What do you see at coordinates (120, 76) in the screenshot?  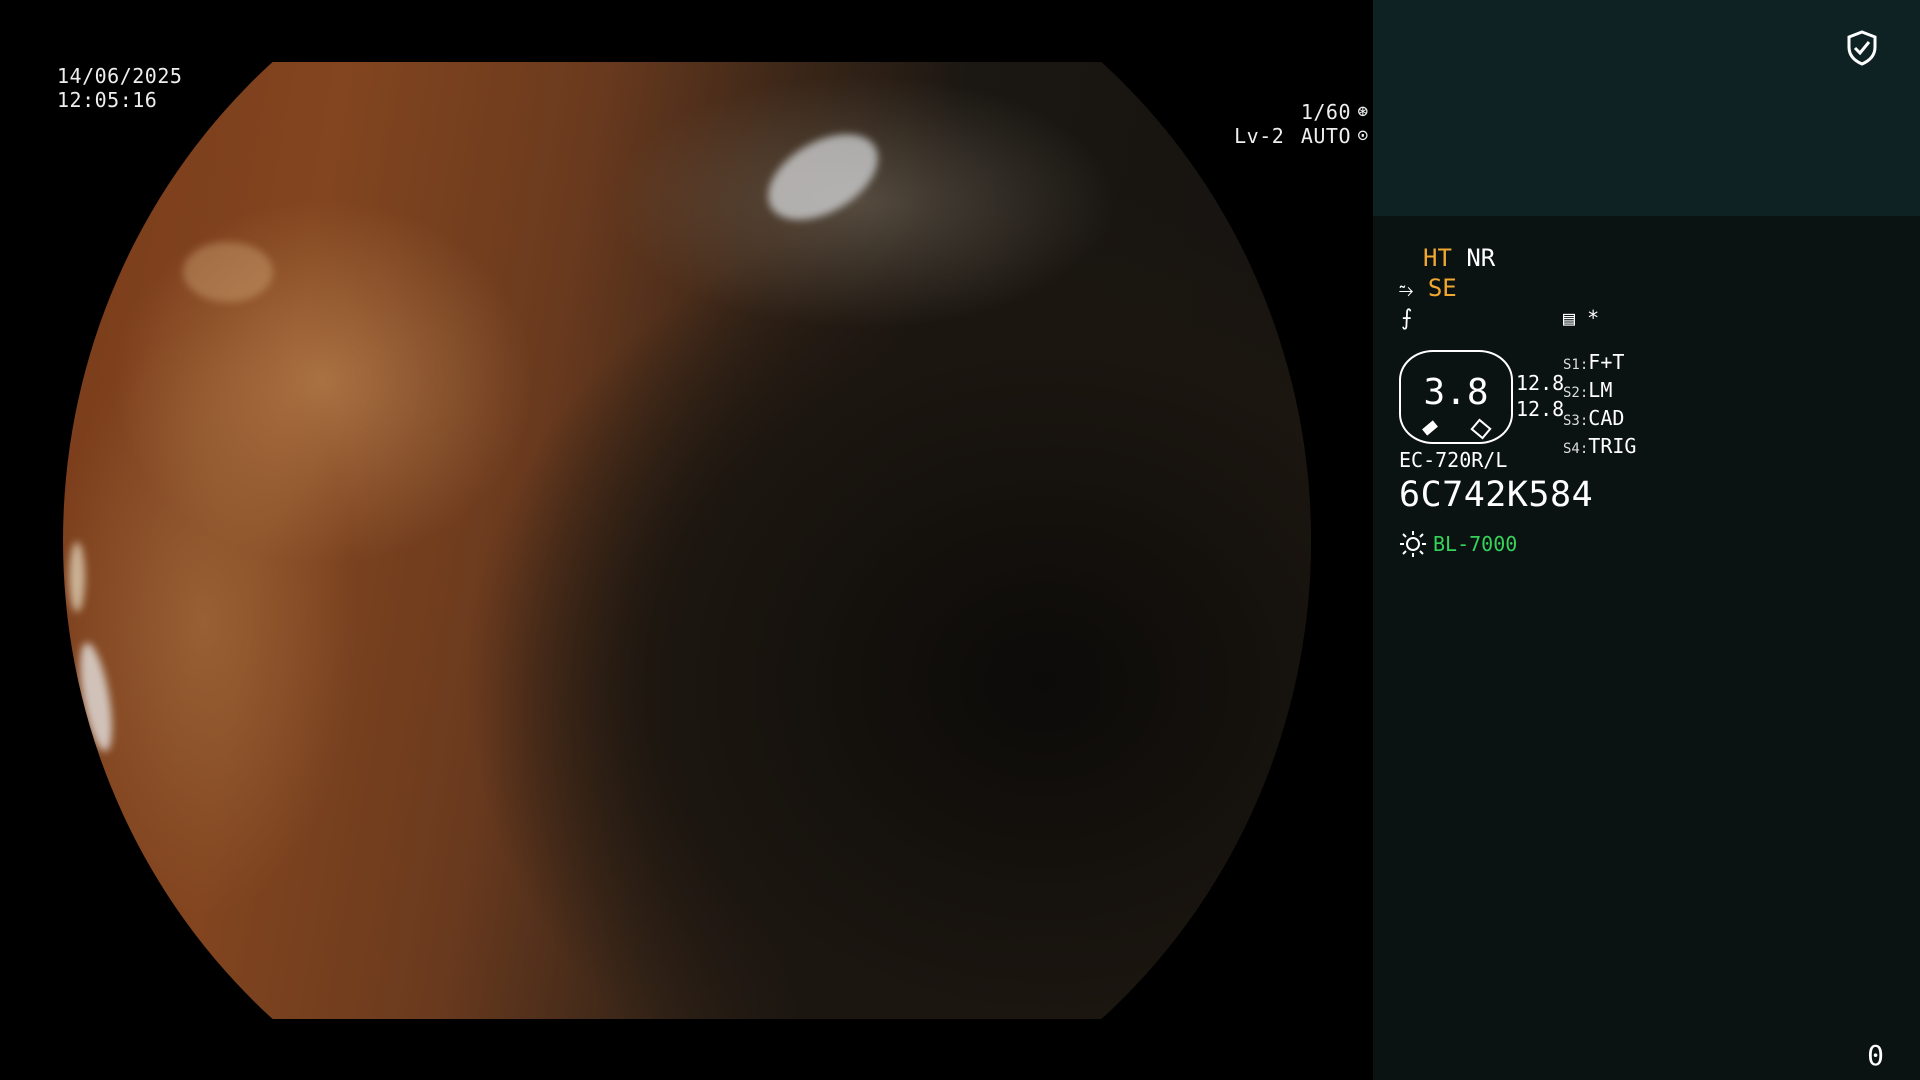 I see `date-label: 14/06/2025` at bounding box center [120, 76].